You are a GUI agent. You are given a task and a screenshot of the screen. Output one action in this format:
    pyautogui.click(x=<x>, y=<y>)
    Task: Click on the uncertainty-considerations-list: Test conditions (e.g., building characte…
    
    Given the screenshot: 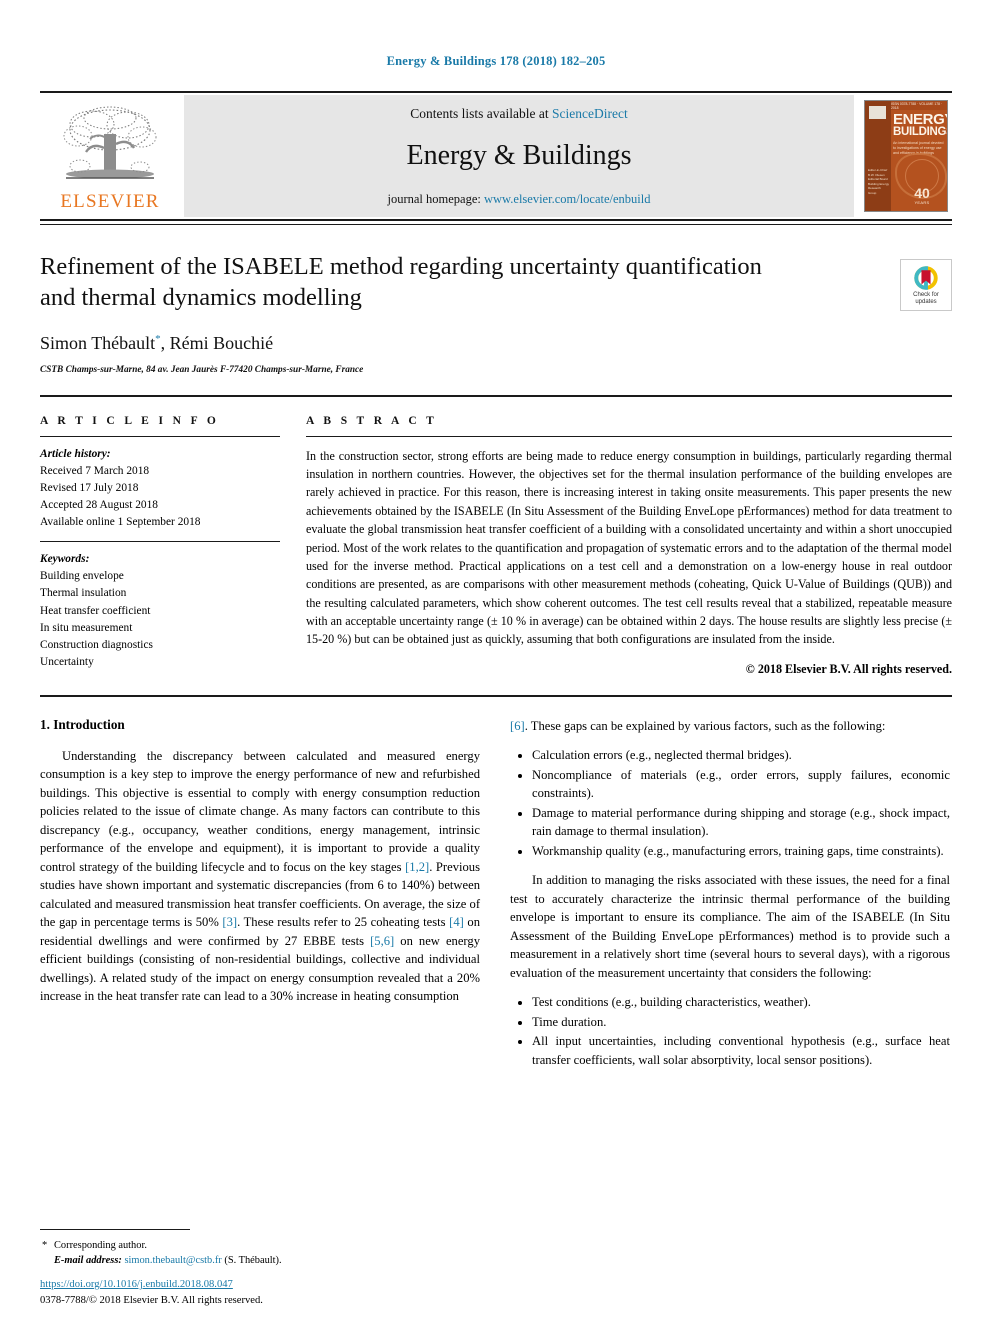 What is the action you would take?
    pyautogui.click(x=730, y=1031)
    